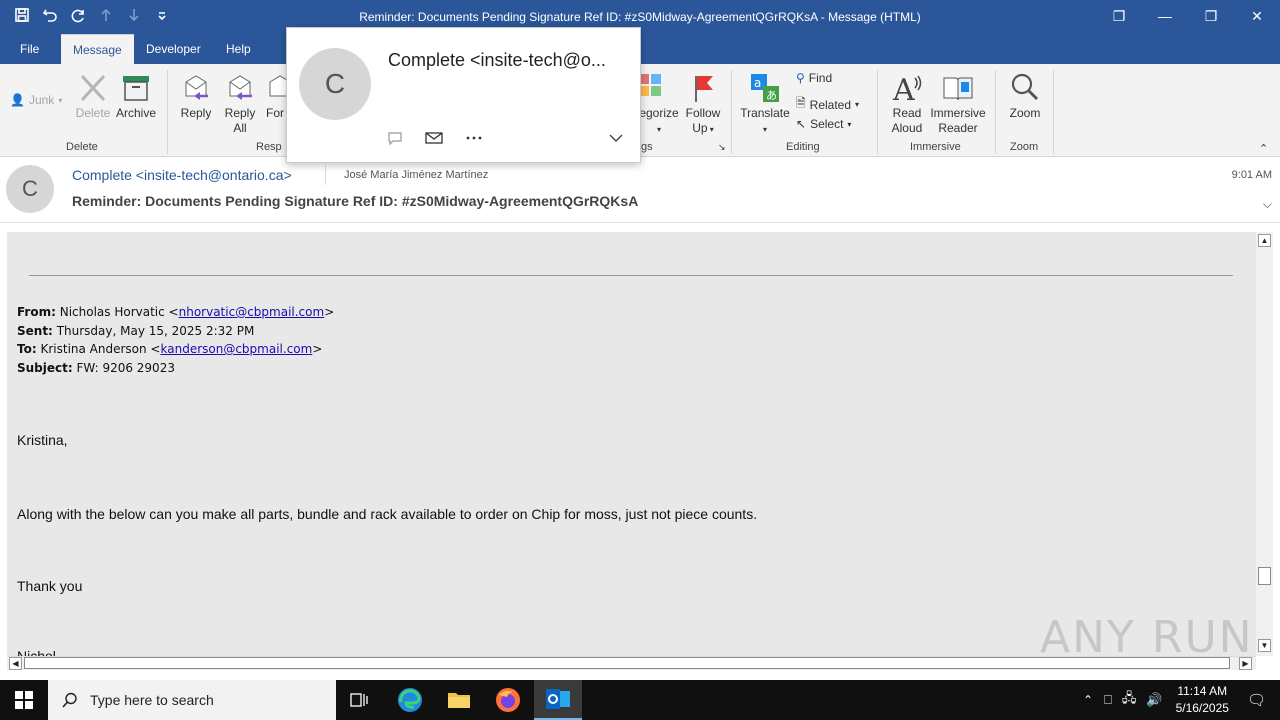  What do you see at coordinates (757, 83) in the screenshot?
I see `svg-text: a` at bounding box center [757, 83].